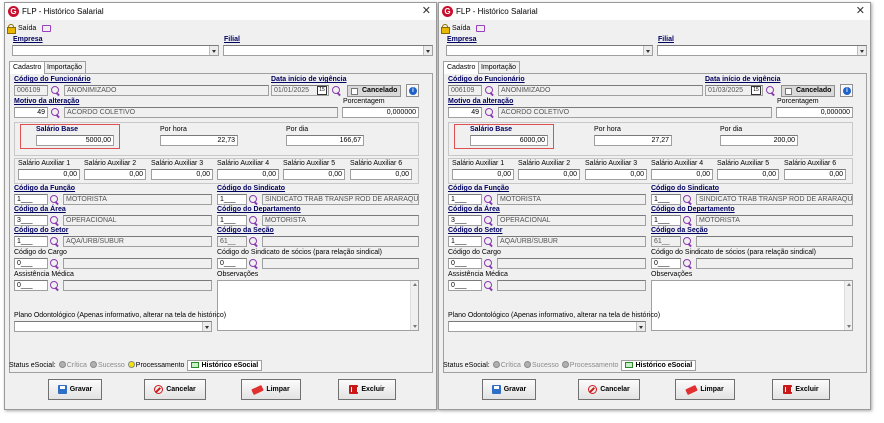 The image size is (884, 423). I want to click on por-hora-field: 22,73, so click(199, 140).